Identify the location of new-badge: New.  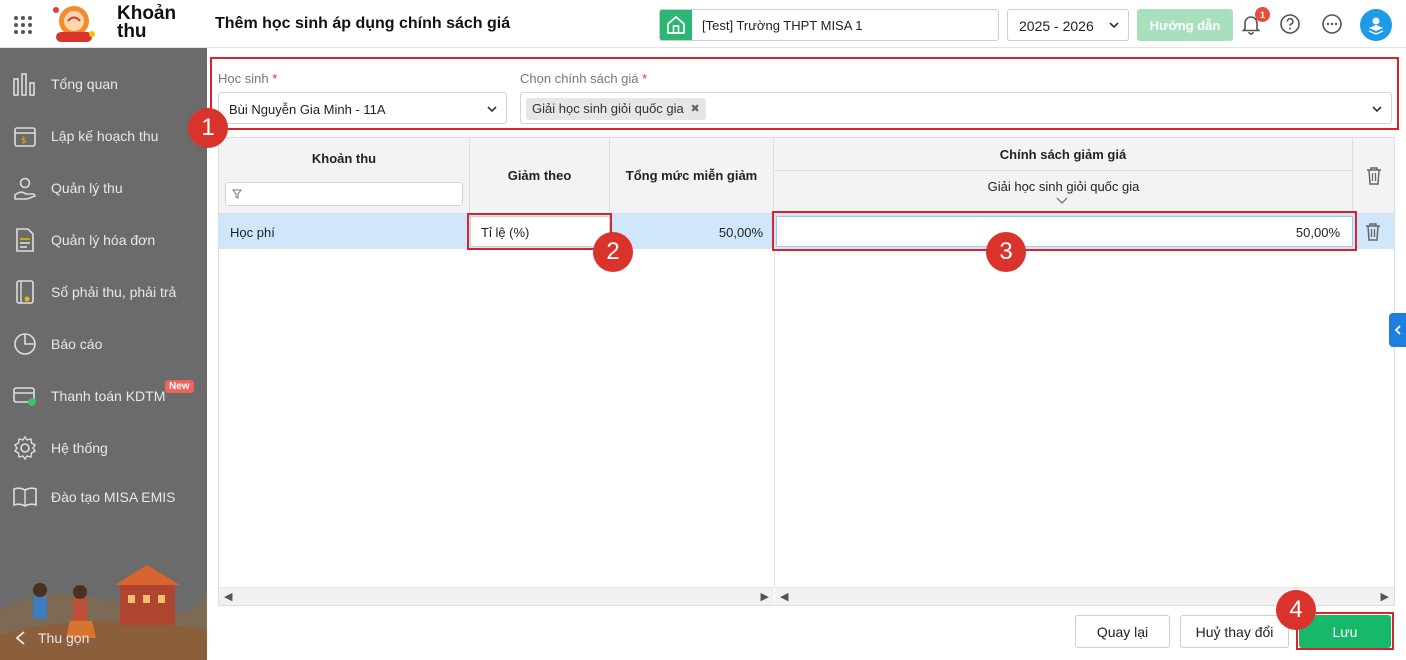
(179, 386).